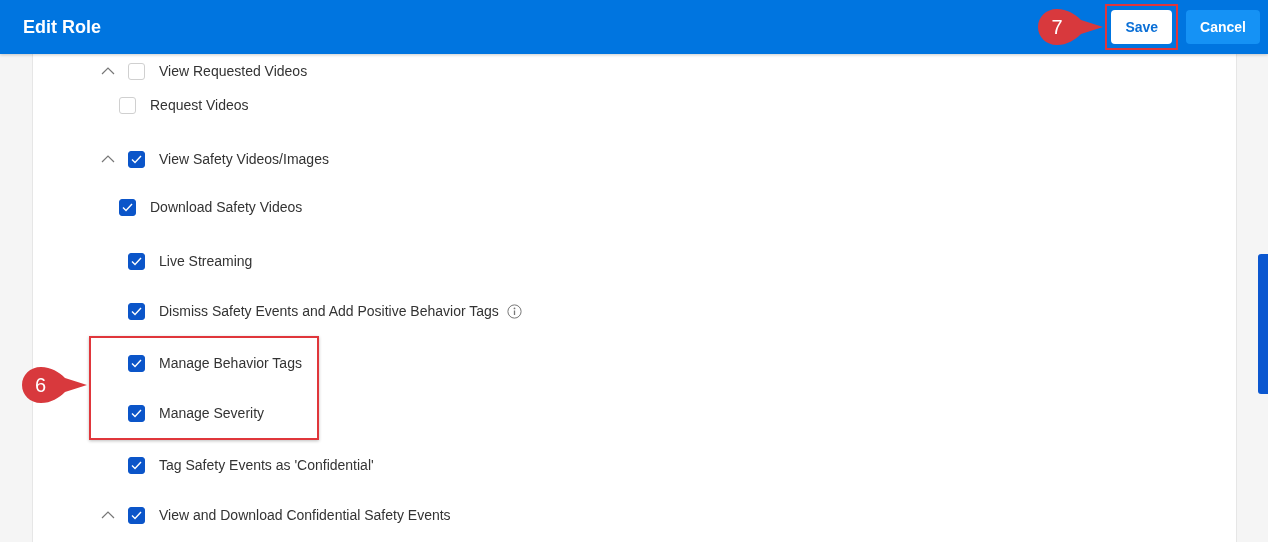 The height and width of the screenshot is (542, 1268). What do you see at coordinates (266, 465) in the screenshot?
I see `permission-label: Tag Safety Events as 'Confidential'` at bounding box center [266, 465].